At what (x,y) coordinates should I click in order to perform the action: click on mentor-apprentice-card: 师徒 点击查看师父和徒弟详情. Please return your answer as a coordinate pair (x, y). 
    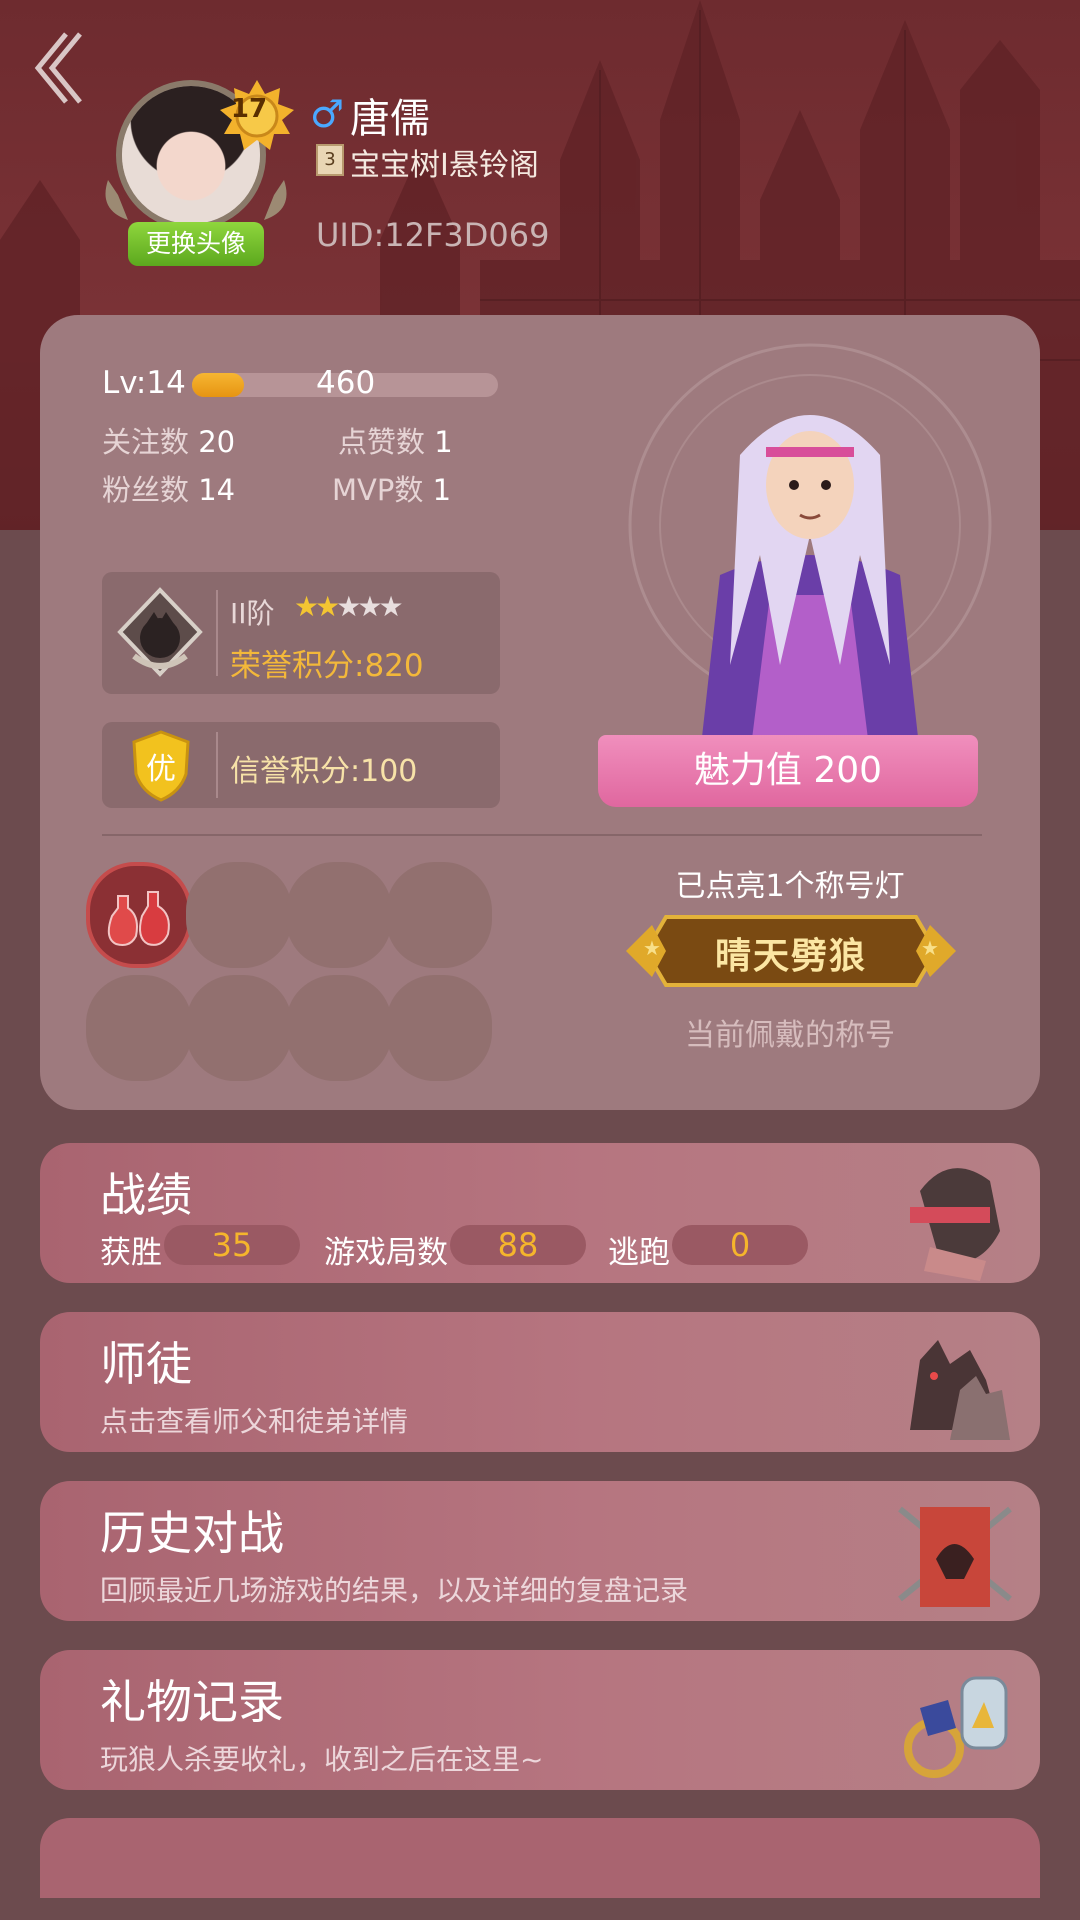
    Looking at the image, I should click on (540, 1382).